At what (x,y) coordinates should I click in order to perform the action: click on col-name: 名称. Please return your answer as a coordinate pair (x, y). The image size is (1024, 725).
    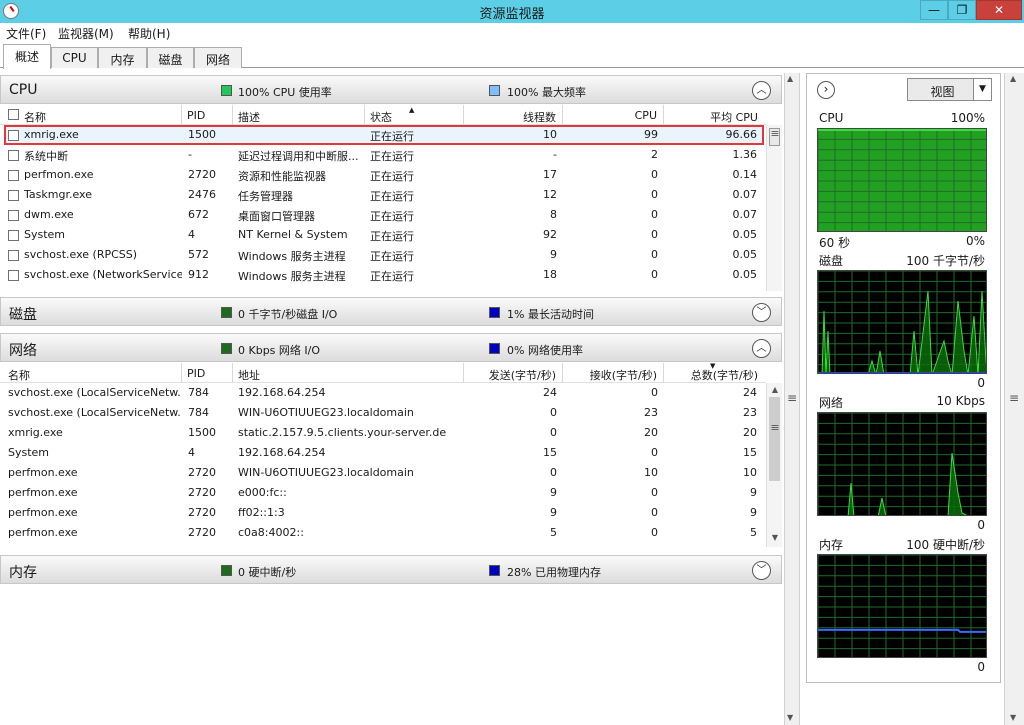
    Looking at the image, I should click on (103, 115).